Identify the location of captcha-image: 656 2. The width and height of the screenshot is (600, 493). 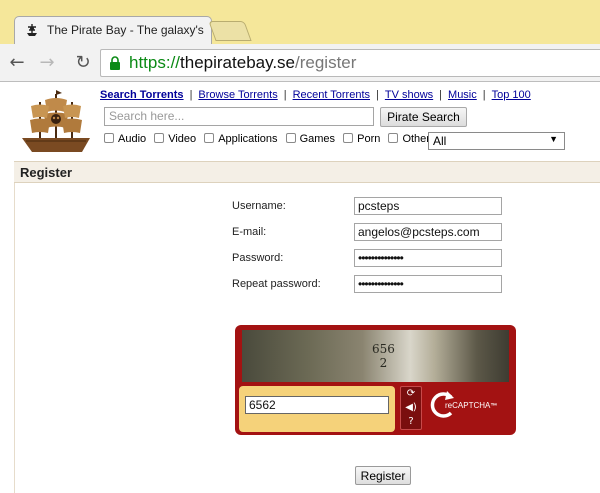
(375, 356).